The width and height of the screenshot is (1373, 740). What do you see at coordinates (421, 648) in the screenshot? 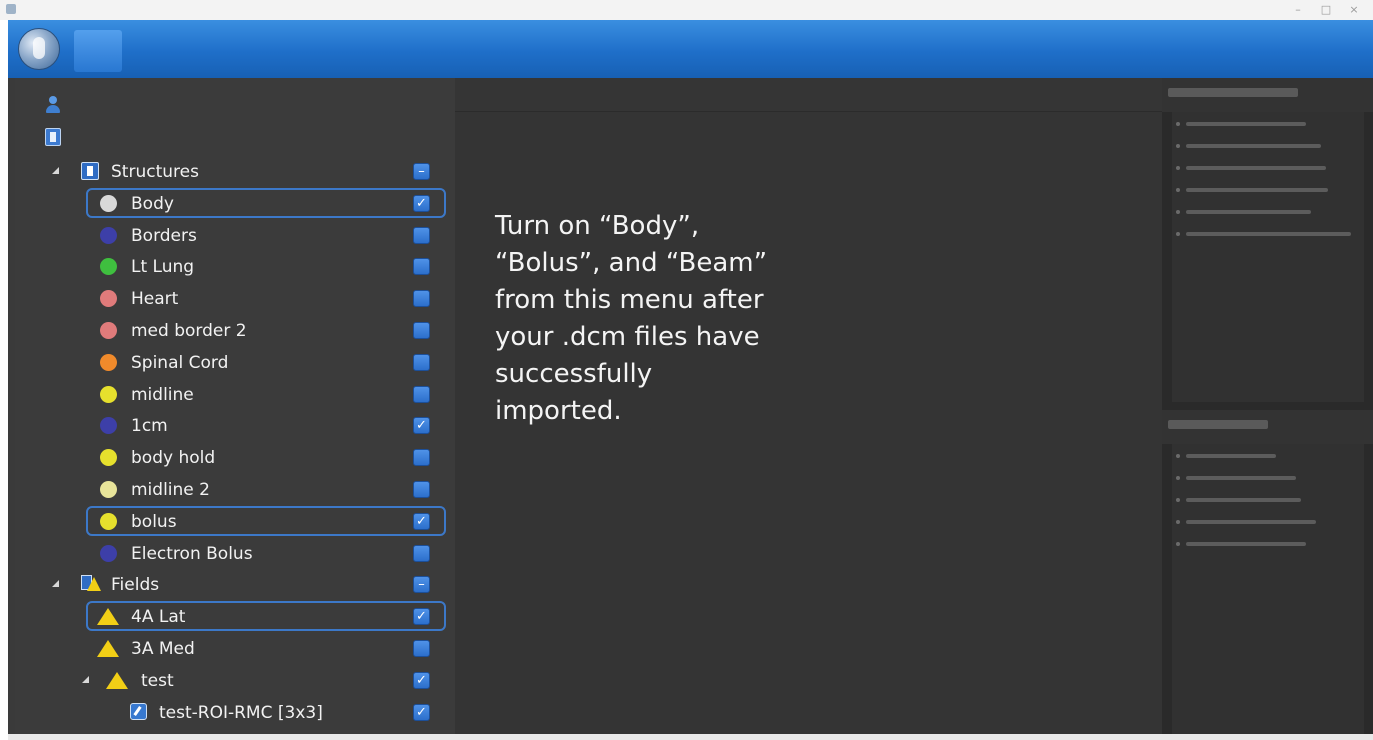
I see `field-visibility-checkbox` at bounding box center [421, 648].